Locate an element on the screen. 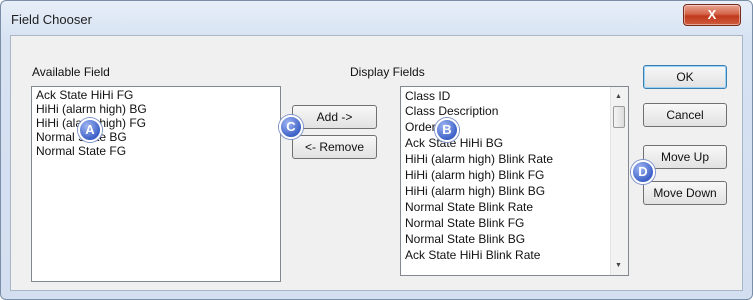 Image resolution: width=753 pixels, height=300 pixels. close-button: X is located at coordinates (712, 15).